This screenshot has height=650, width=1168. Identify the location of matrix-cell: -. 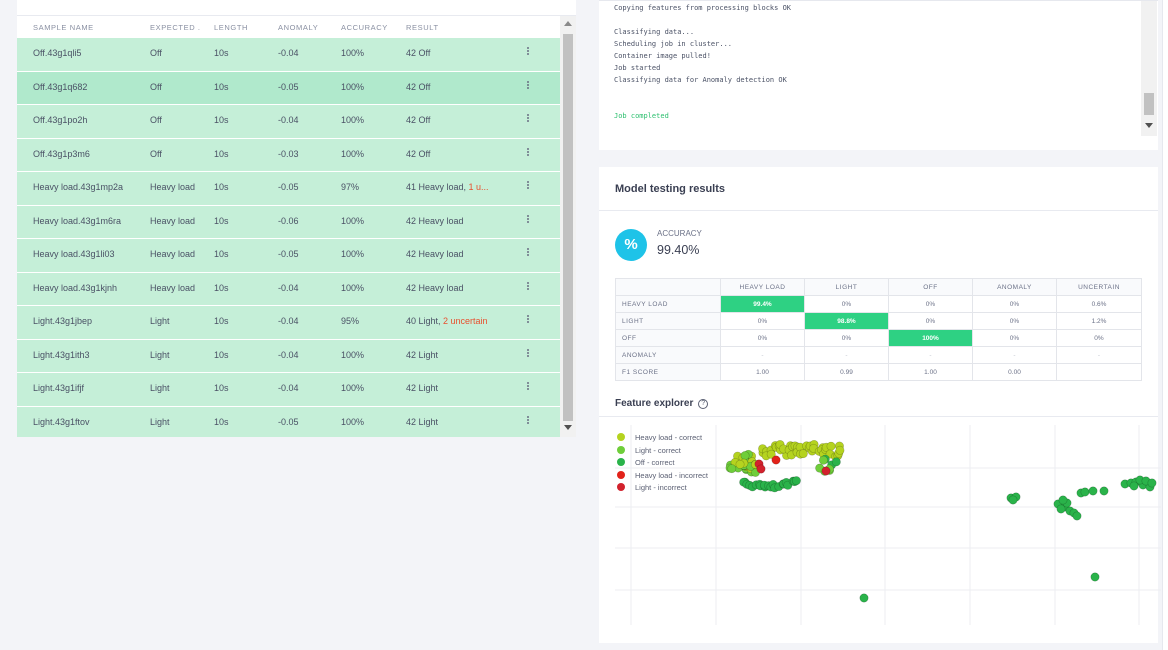
(930, 355).